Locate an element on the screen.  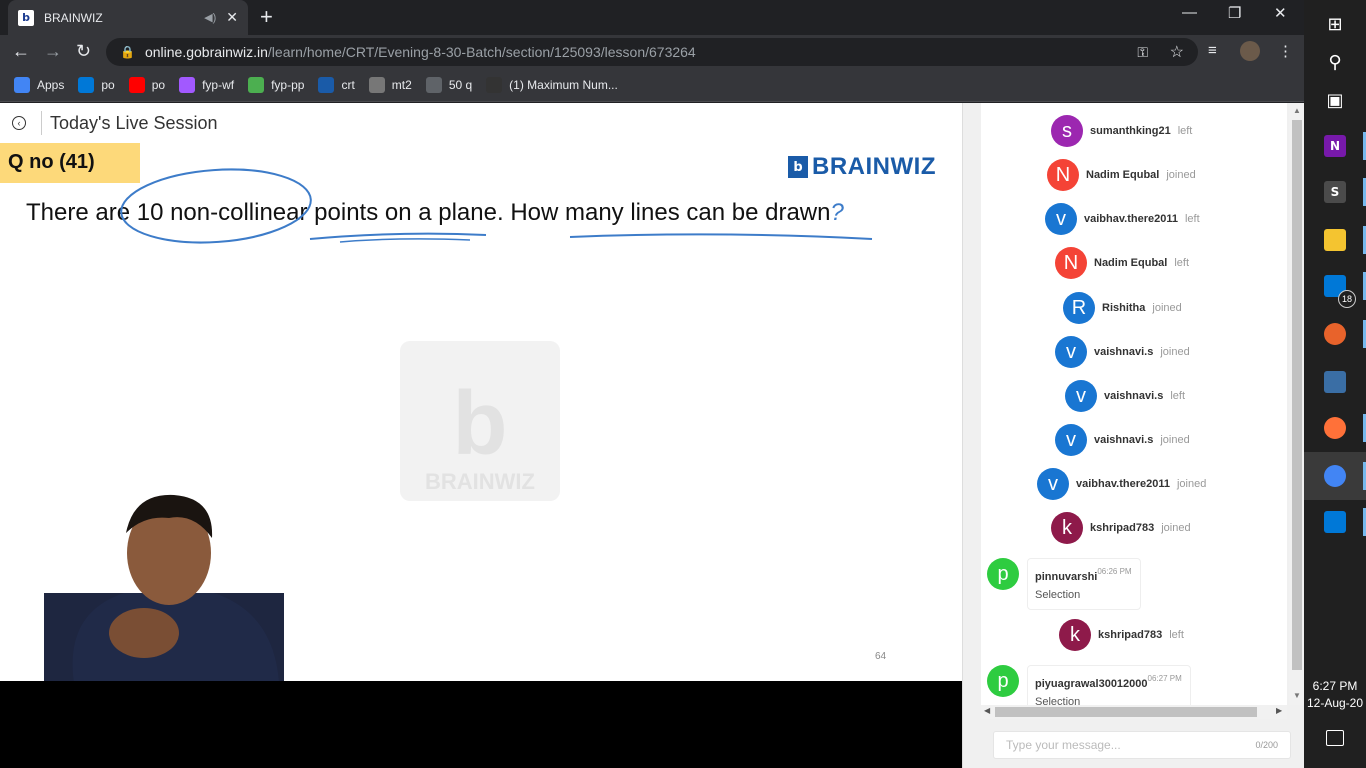
chat-hscroll-thumb is located at coordinates (1126, 712).